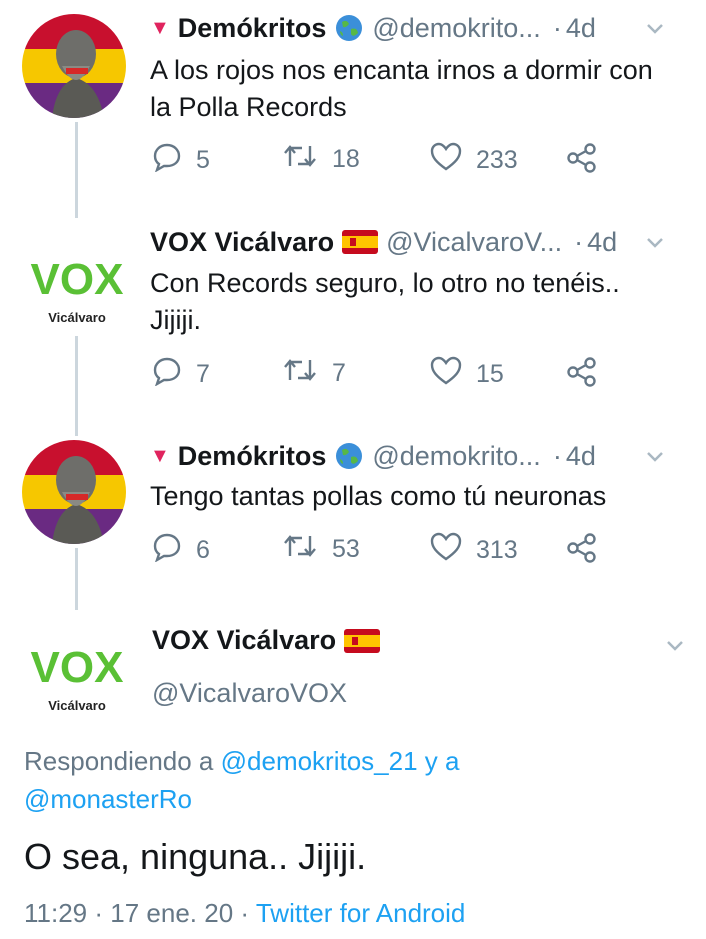 This screenshot has width=706, height=939. I want to click on tweet-header: VOX Vicálvaro @VicalvaroV... · 4d, so click(418, 242).